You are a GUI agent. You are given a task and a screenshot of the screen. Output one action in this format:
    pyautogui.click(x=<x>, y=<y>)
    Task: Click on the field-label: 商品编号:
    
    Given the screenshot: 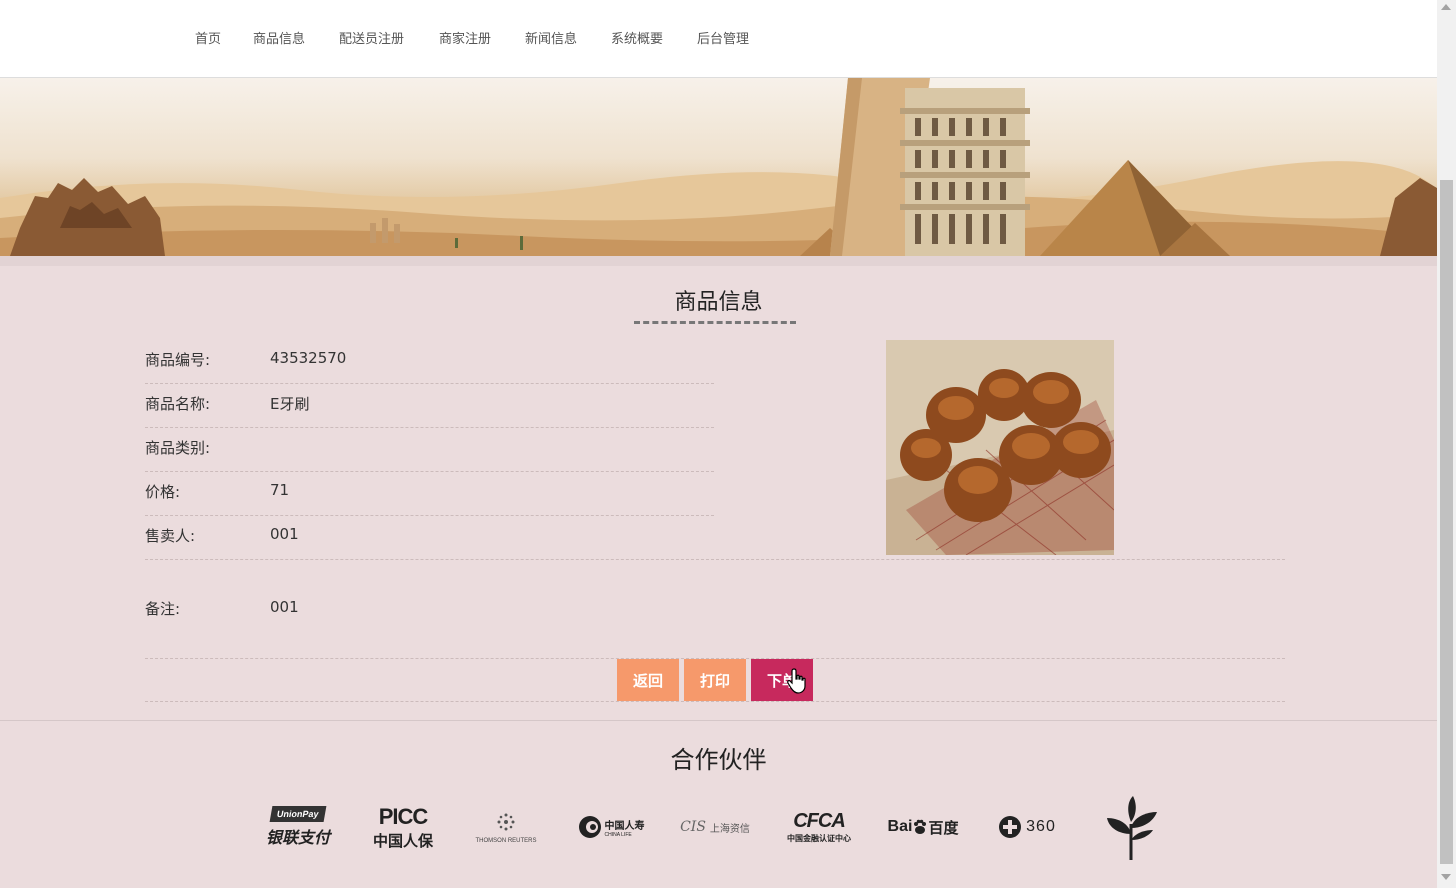 What is the action you would take?
    pyautogui.click(x=178, y=360)
    